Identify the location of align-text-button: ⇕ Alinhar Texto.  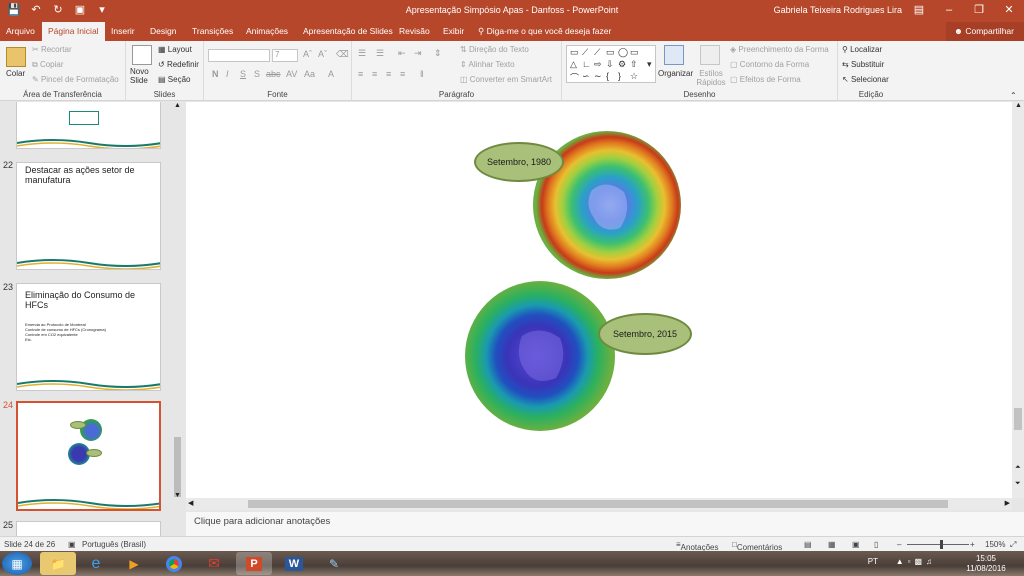
(487, 64).